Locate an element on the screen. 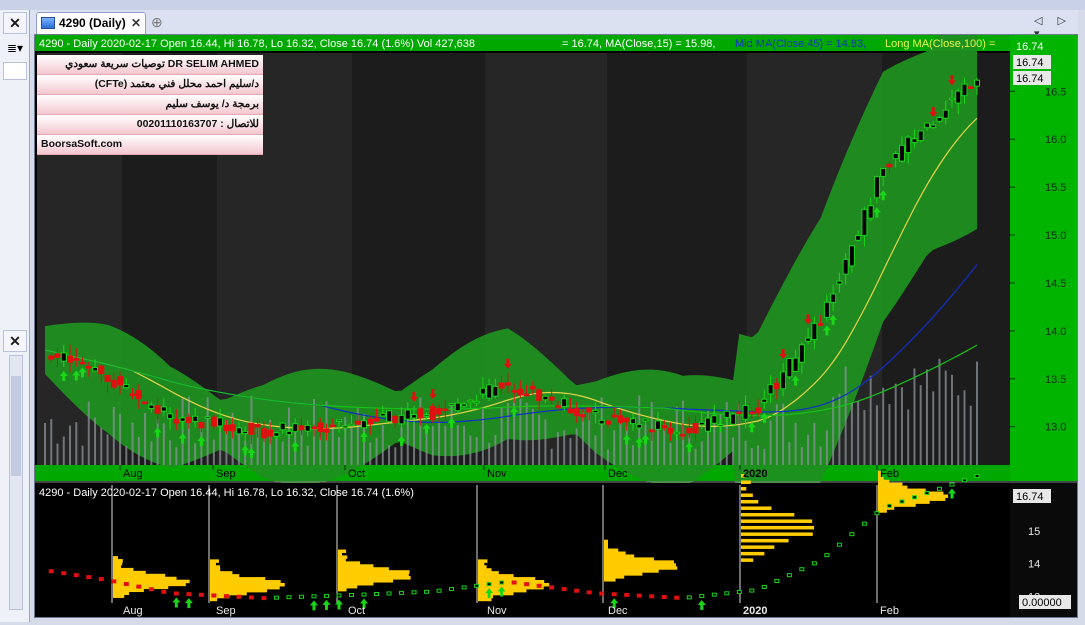  info-line-programmer: برمجة د/ يوسف سليم is located at coordinates (150, 105).